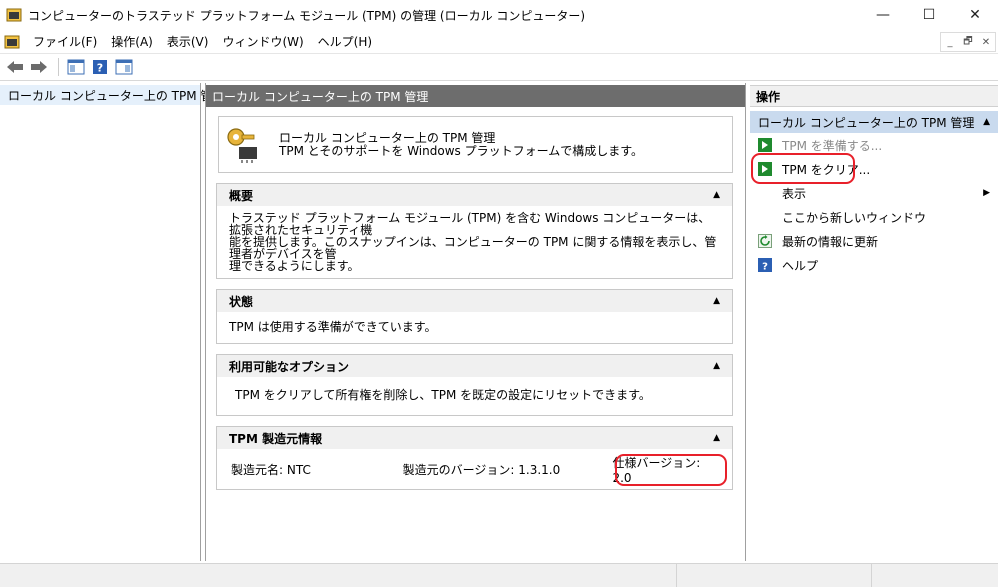  What do you see at coordinates (188, 41) in the screenshot?
I see `menu-view: 表示(V)` at bounding box center [188, 41].